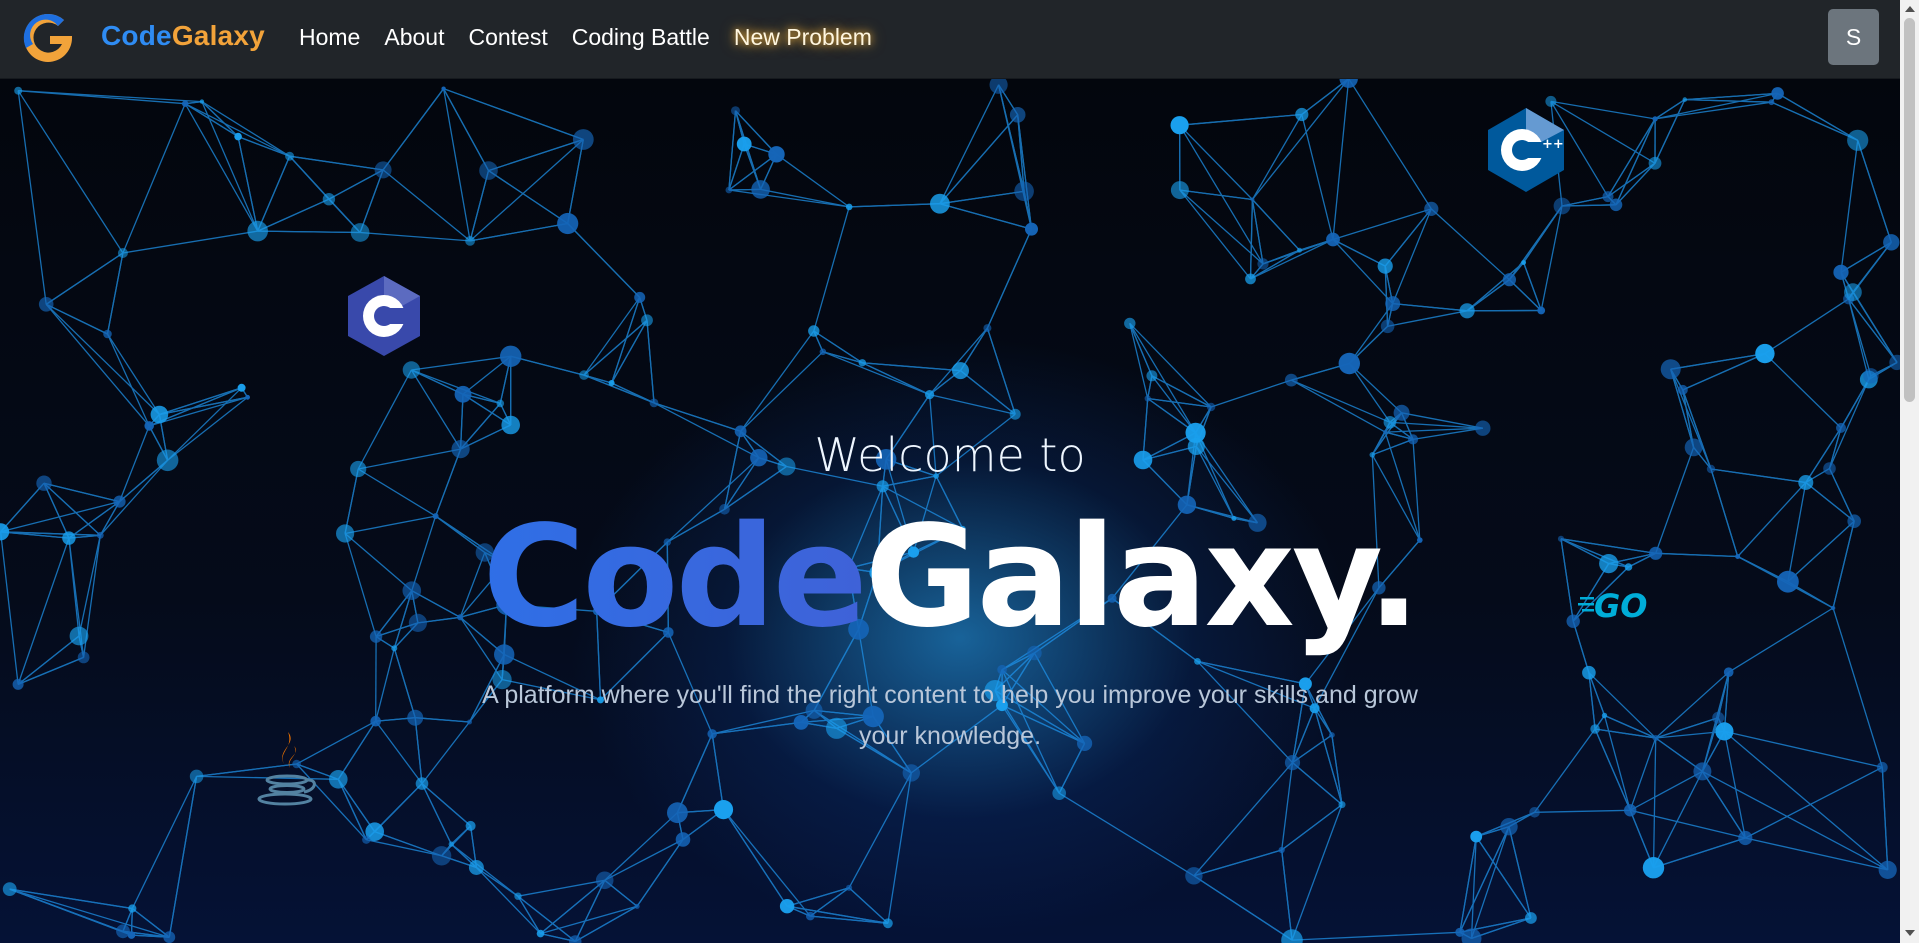 The image size is (1919, 943). What do you see at coordinates (1853, 37) in the screenshot?
I see `user-avatar-button: S` at bounding box center [1853, 37].